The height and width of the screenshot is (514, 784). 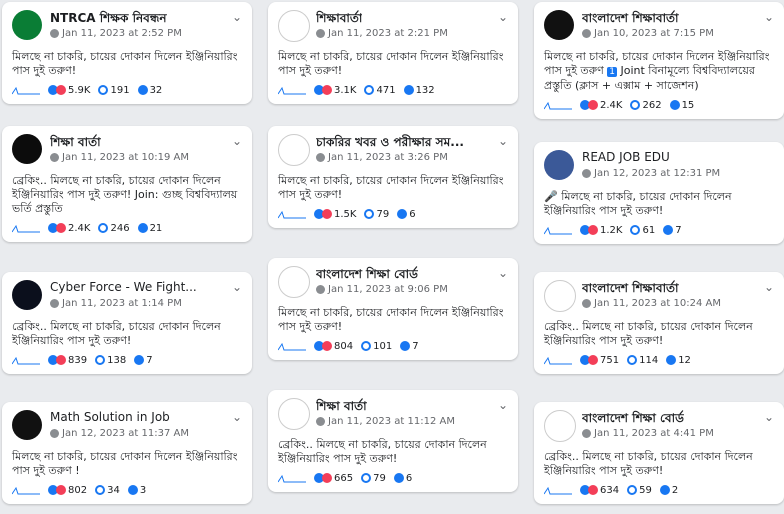 What do you see at coordinates (69, 90) in the screenshot?
I see `reactions-count: 5.9K` at bounding box center [69, 90].